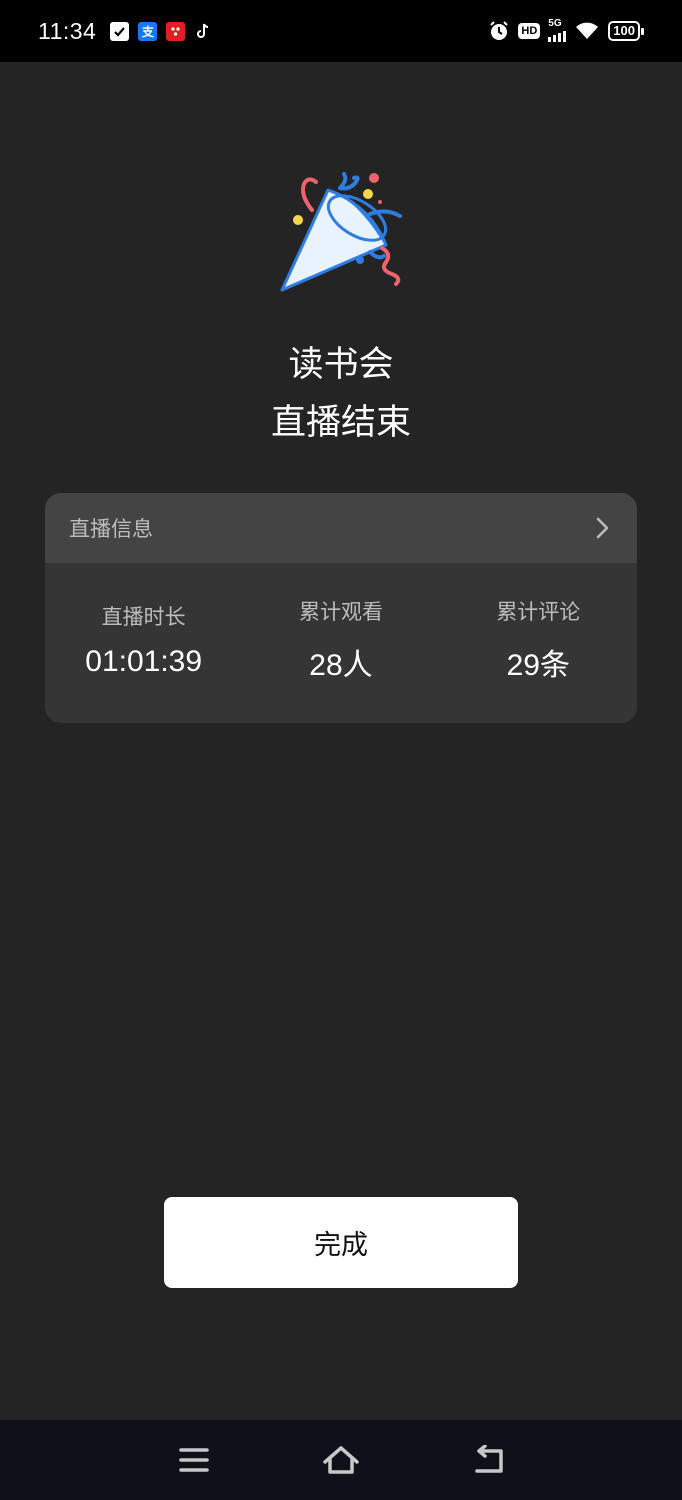 This screenshot has height=1500, width=682. Describe the element at coordinates (340, 423) in the screenshot. I see `live-ended-title: 直播结束` at that location.